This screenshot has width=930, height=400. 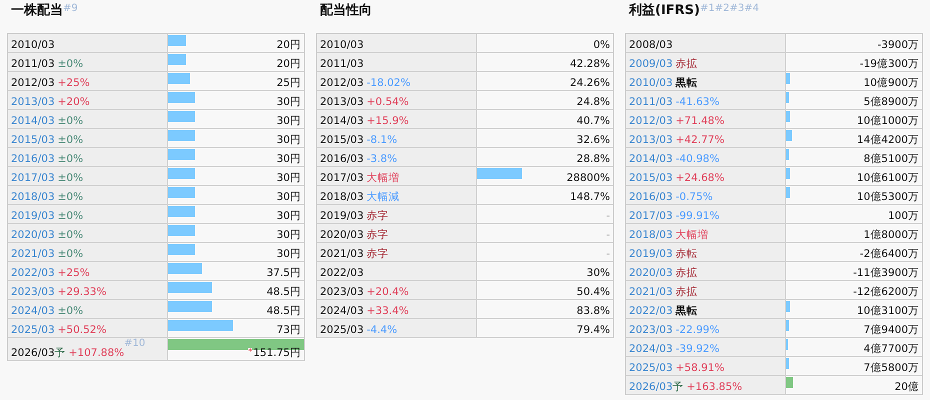 I want to click on note-link: #9, so click(x=70, y=9).